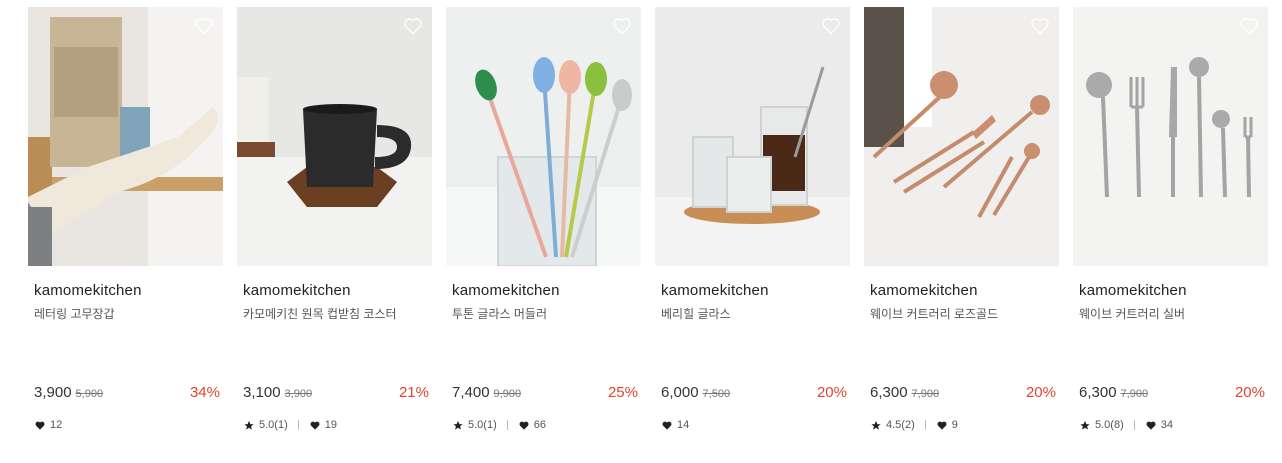  I want to click on product-meta: 4.5(2) 9, so click(914, 425).